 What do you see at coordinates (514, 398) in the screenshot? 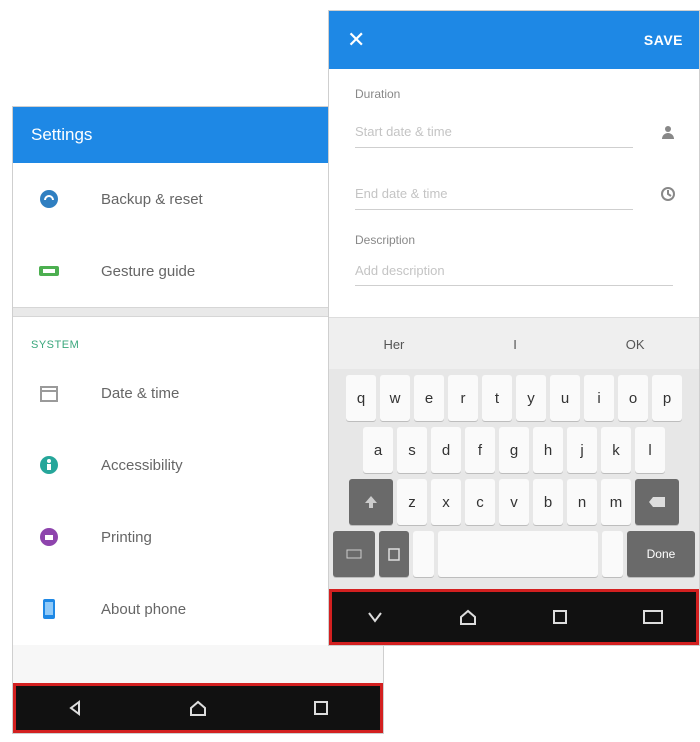
I see `keyboard-row-1: q w e r t y u i o p` at bounding box center [514, 398].